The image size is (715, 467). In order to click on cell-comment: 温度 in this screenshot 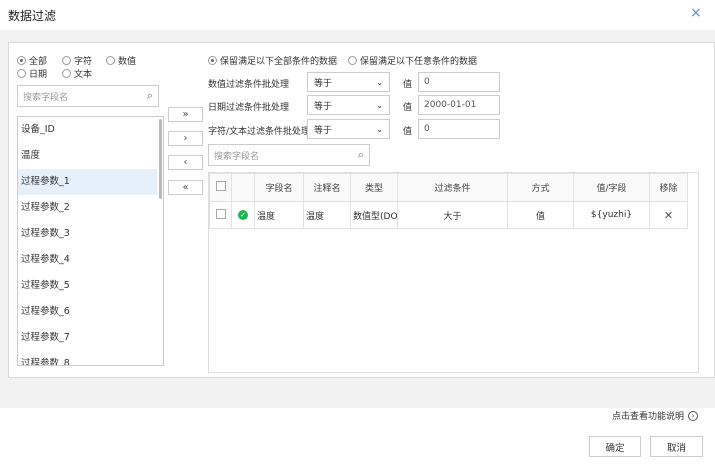, I will do `click(327, 215)`.